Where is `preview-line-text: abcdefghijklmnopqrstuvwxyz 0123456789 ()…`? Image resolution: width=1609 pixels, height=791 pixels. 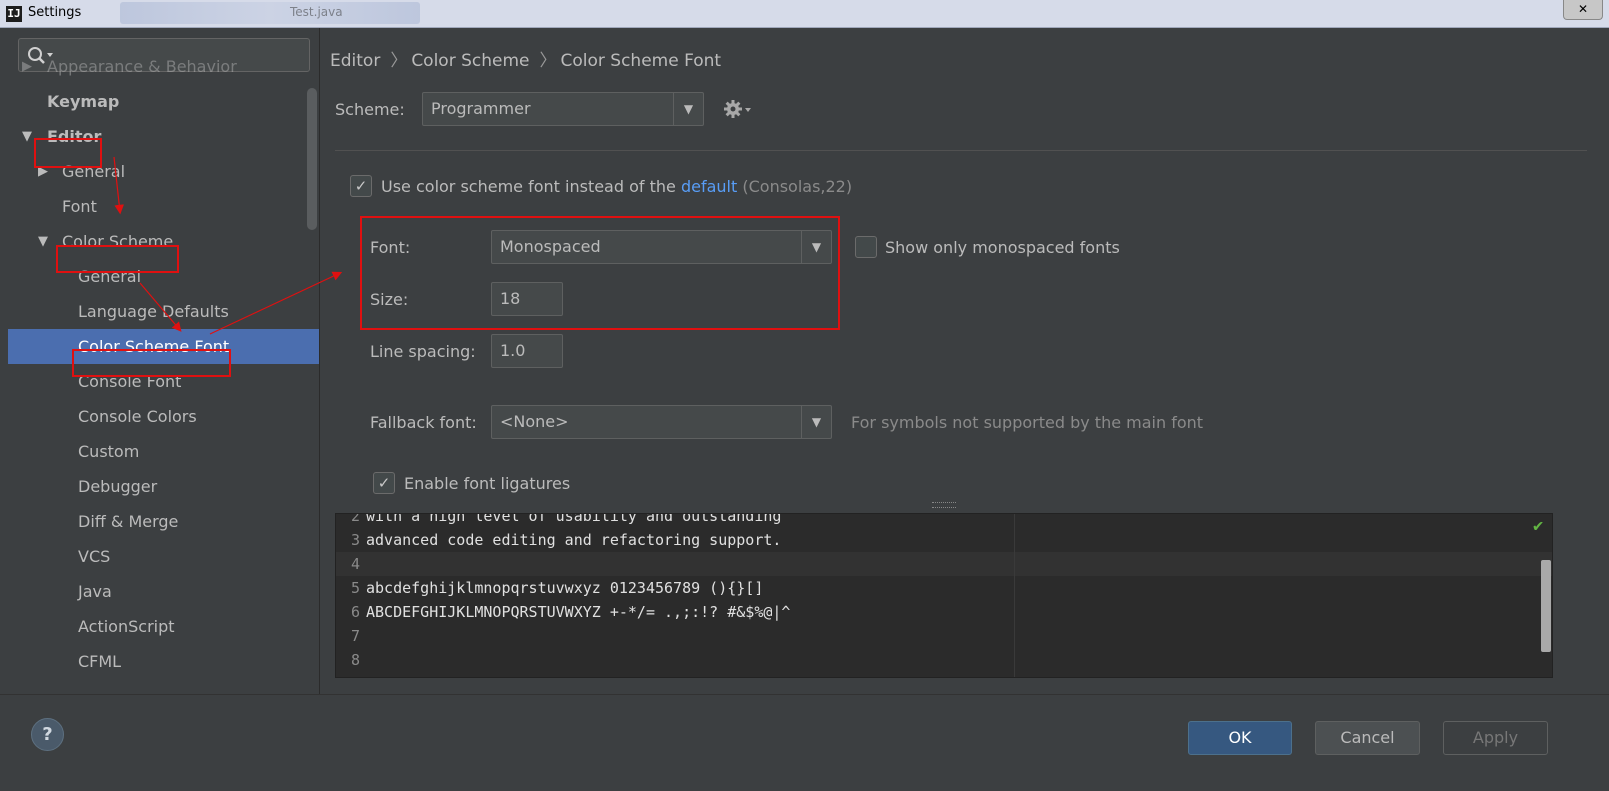 preview-line-text: abcdefghijklmnopqrstuvwxyz 0123456789 ()… is located at coordinates (565, 588).